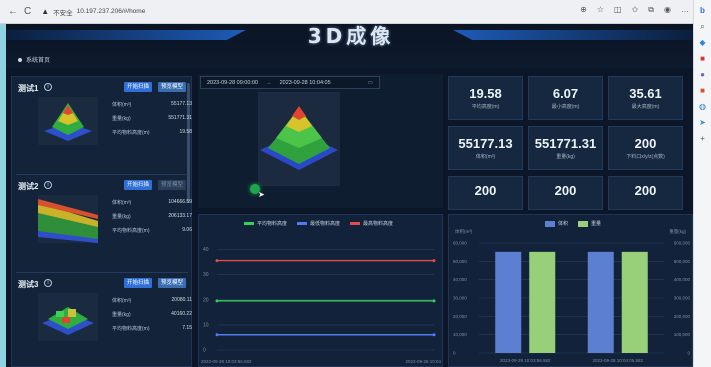  I want to click on copilot-icon: b, so click(703, 11).